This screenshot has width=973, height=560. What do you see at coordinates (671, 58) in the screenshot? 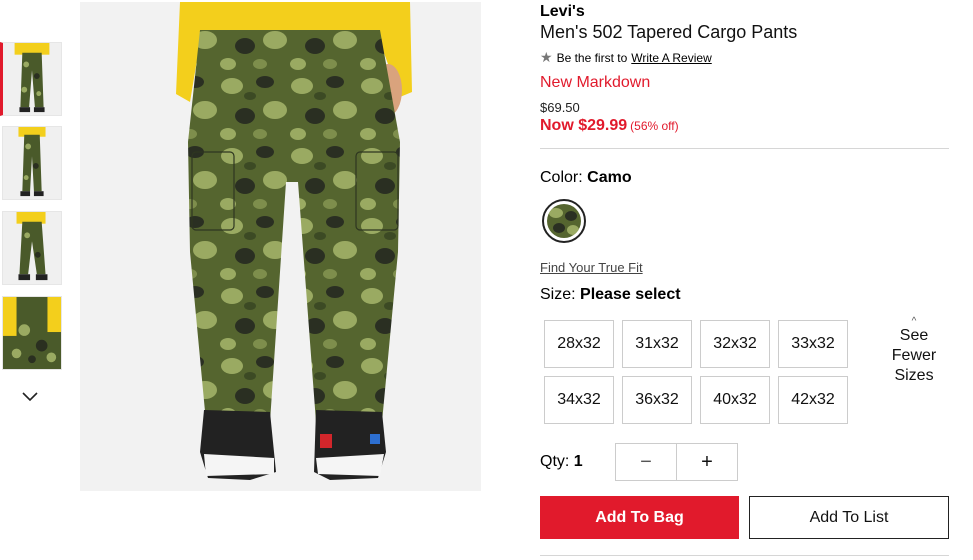
I see `write-review-link: Write A Review` at bounding box center [671, 58].